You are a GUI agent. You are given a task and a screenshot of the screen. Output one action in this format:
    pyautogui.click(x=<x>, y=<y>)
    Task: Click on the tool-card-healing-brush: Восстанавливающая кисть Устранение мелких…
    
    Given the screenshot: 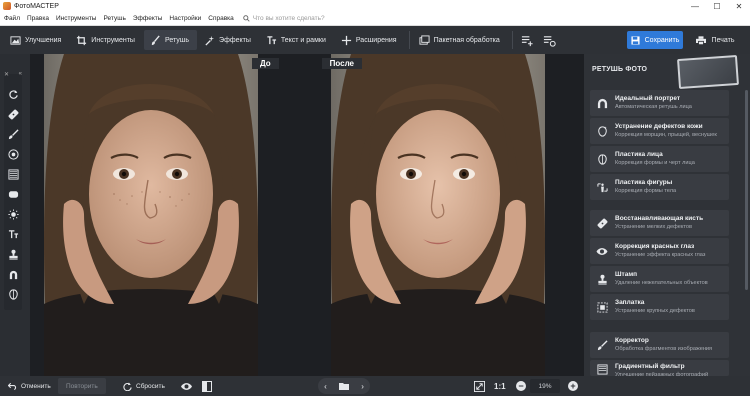 What is the action you would take?
    pyautogui.click(x=659, y=223)
    